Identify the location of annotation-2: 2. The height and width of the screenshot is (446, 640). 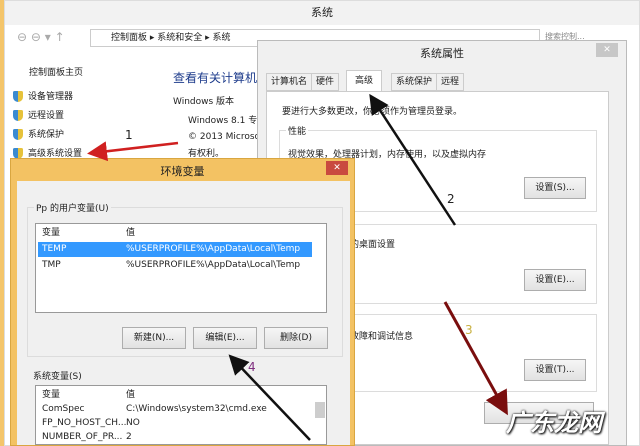
(451, 199).